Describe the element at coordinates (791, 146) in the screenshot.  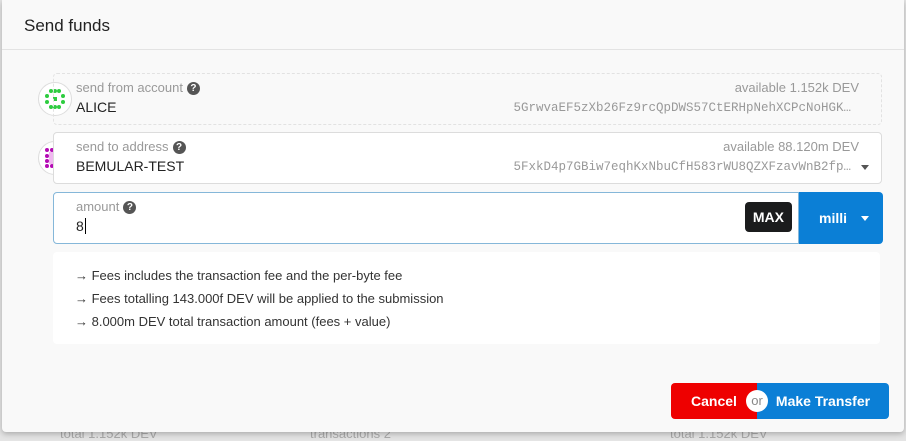
I see `to-available-balance: available 88.120m DEV` at that location.